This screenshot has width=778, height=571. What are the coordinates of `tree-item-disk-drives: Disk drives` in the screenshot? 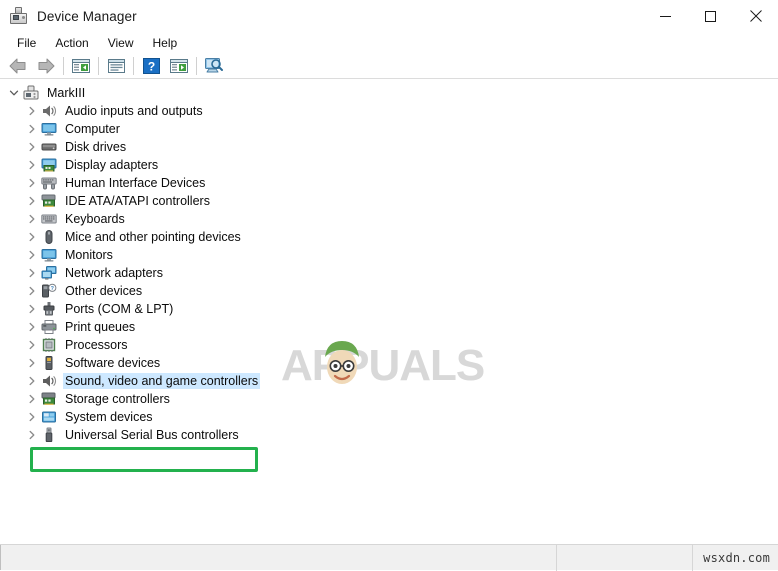 It's located at (389, 147).